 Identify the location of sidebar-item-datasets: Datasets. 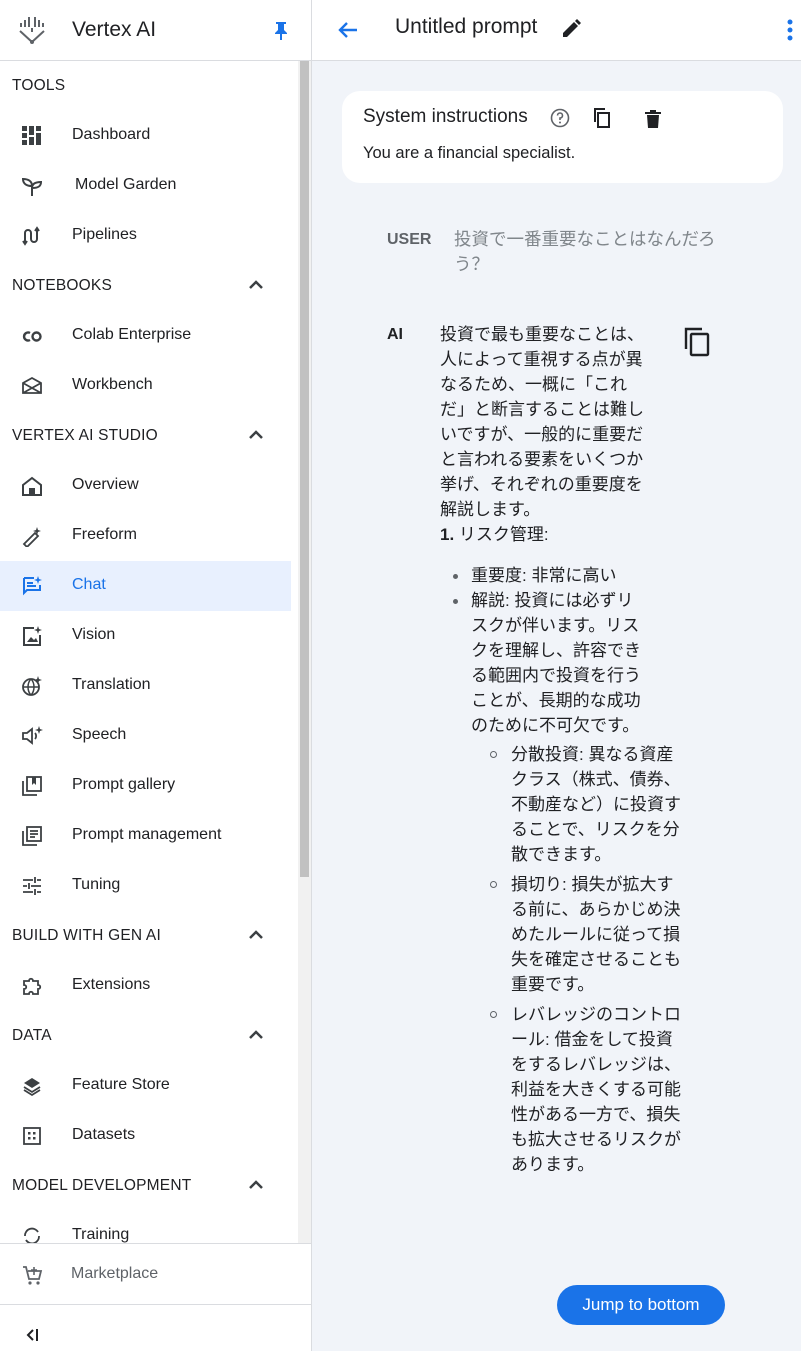
(149, 1136).